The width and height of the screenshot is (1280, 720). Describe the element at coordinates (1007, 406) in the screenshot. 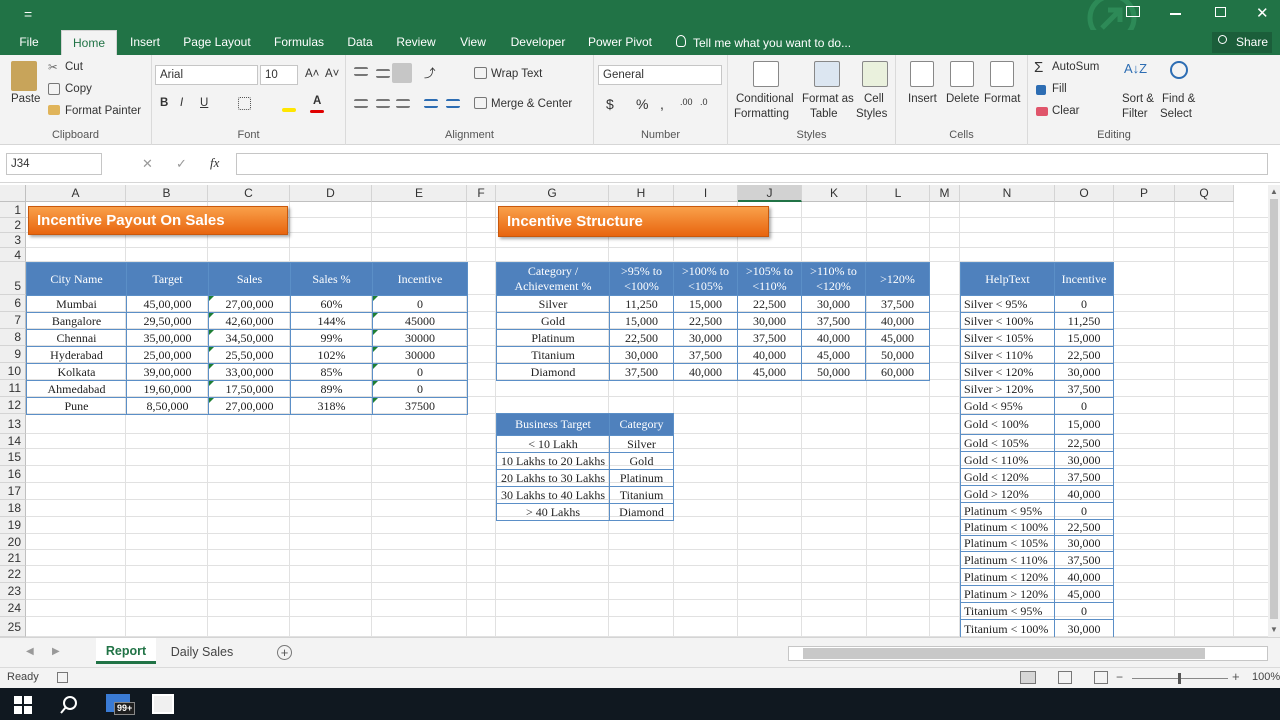

I see `helptext-cell: Gold < 95%` at that location.